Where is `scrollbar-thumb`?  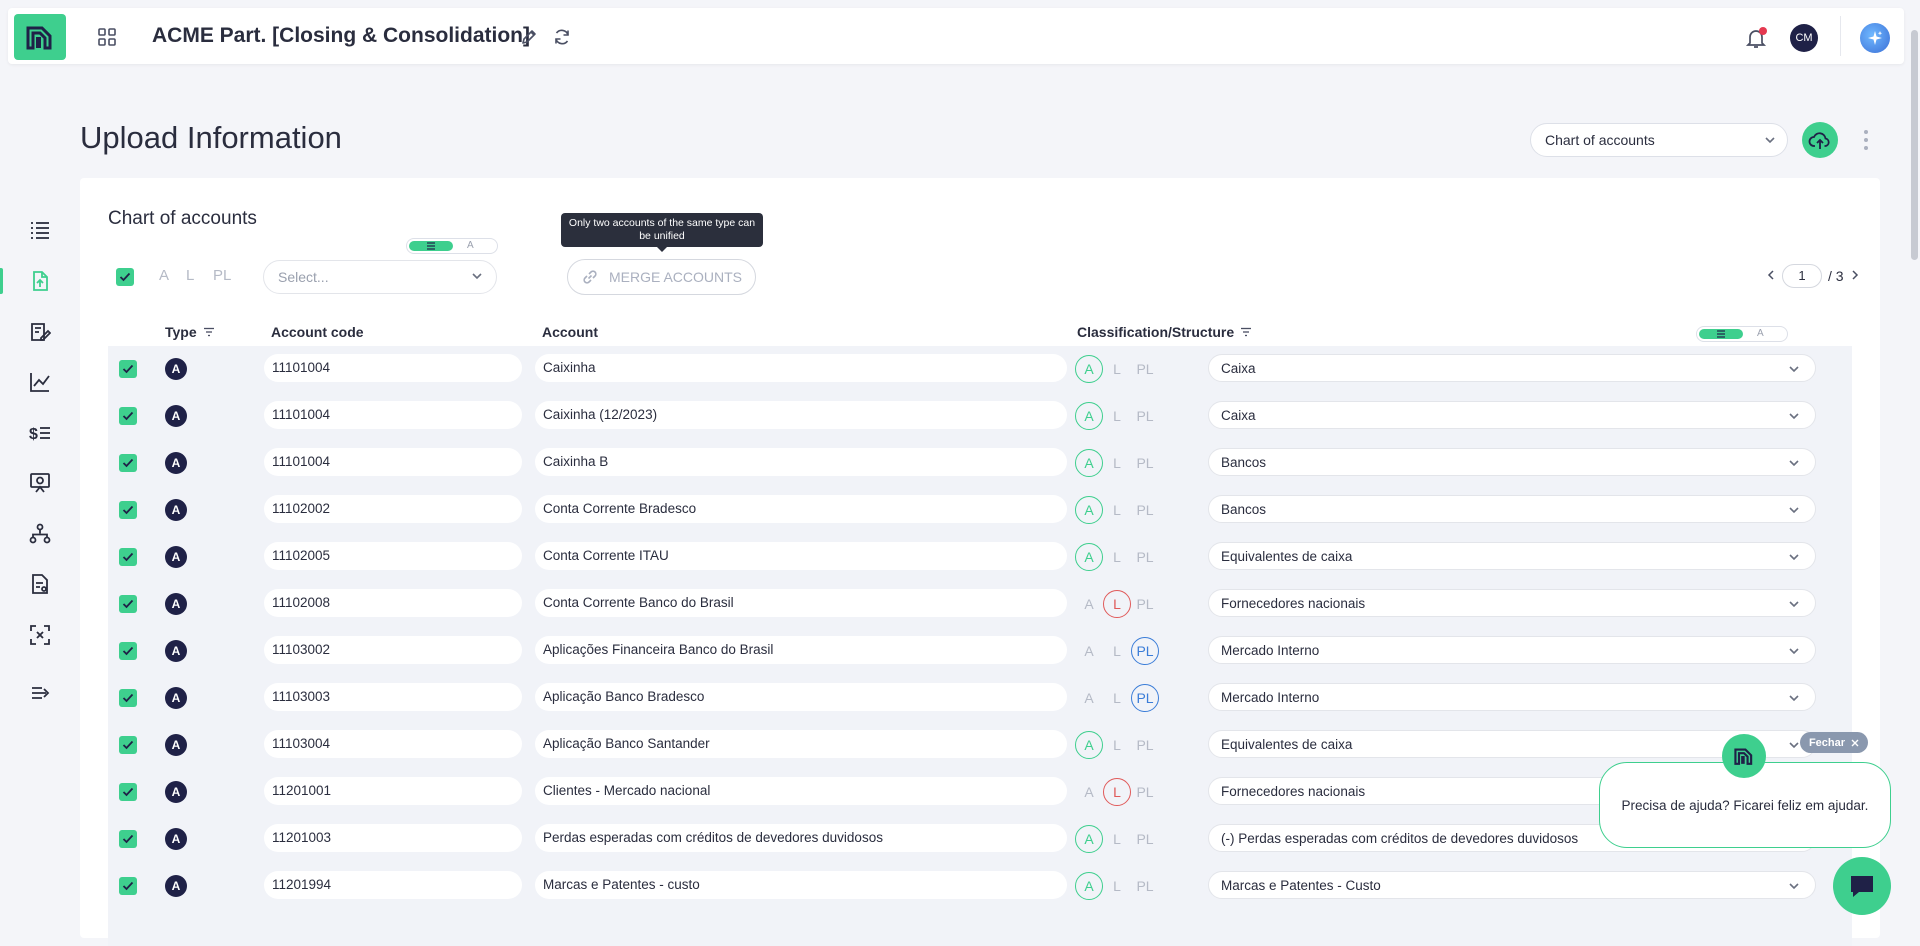 scrollbar-thumb is located at coordinates (1914, 145).